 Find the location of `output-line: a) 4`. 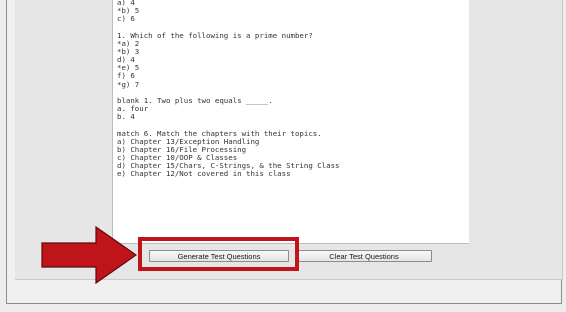

output-line: a) 4 is located at coordinates (126, 3).